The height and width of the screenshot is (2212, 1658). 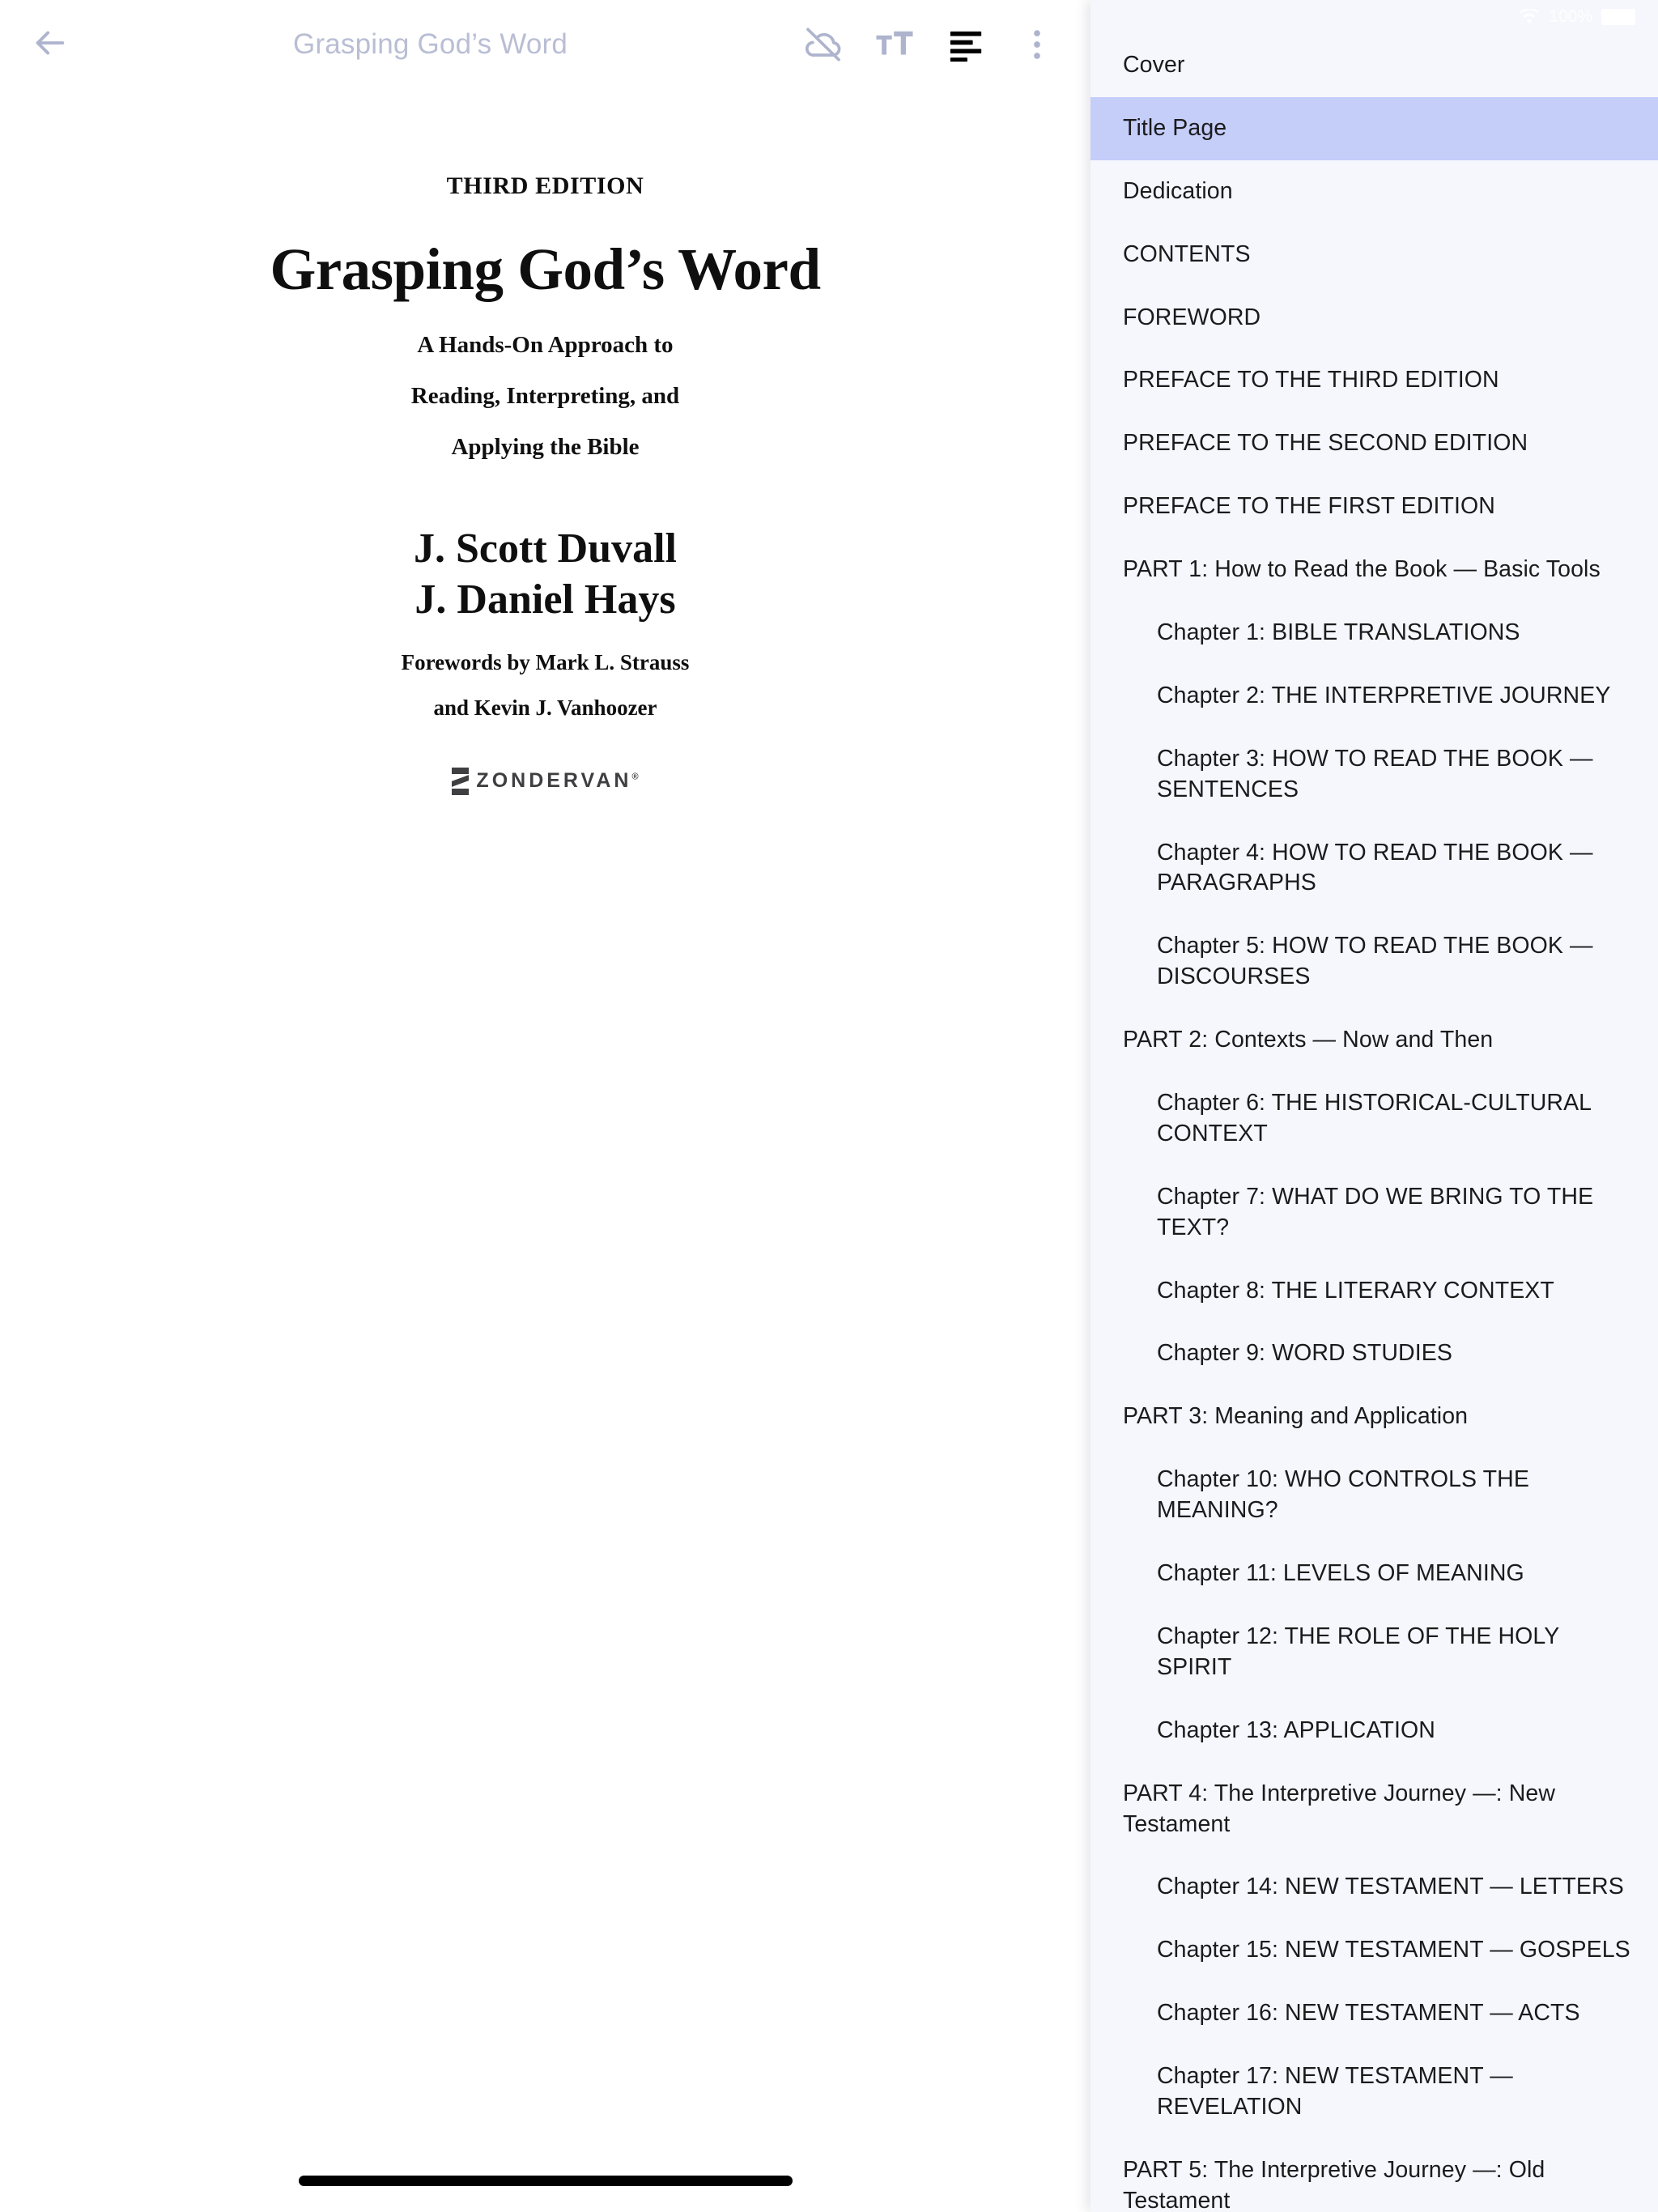 I want to click on overflow-menu-button, so click(x=1037, y=44).